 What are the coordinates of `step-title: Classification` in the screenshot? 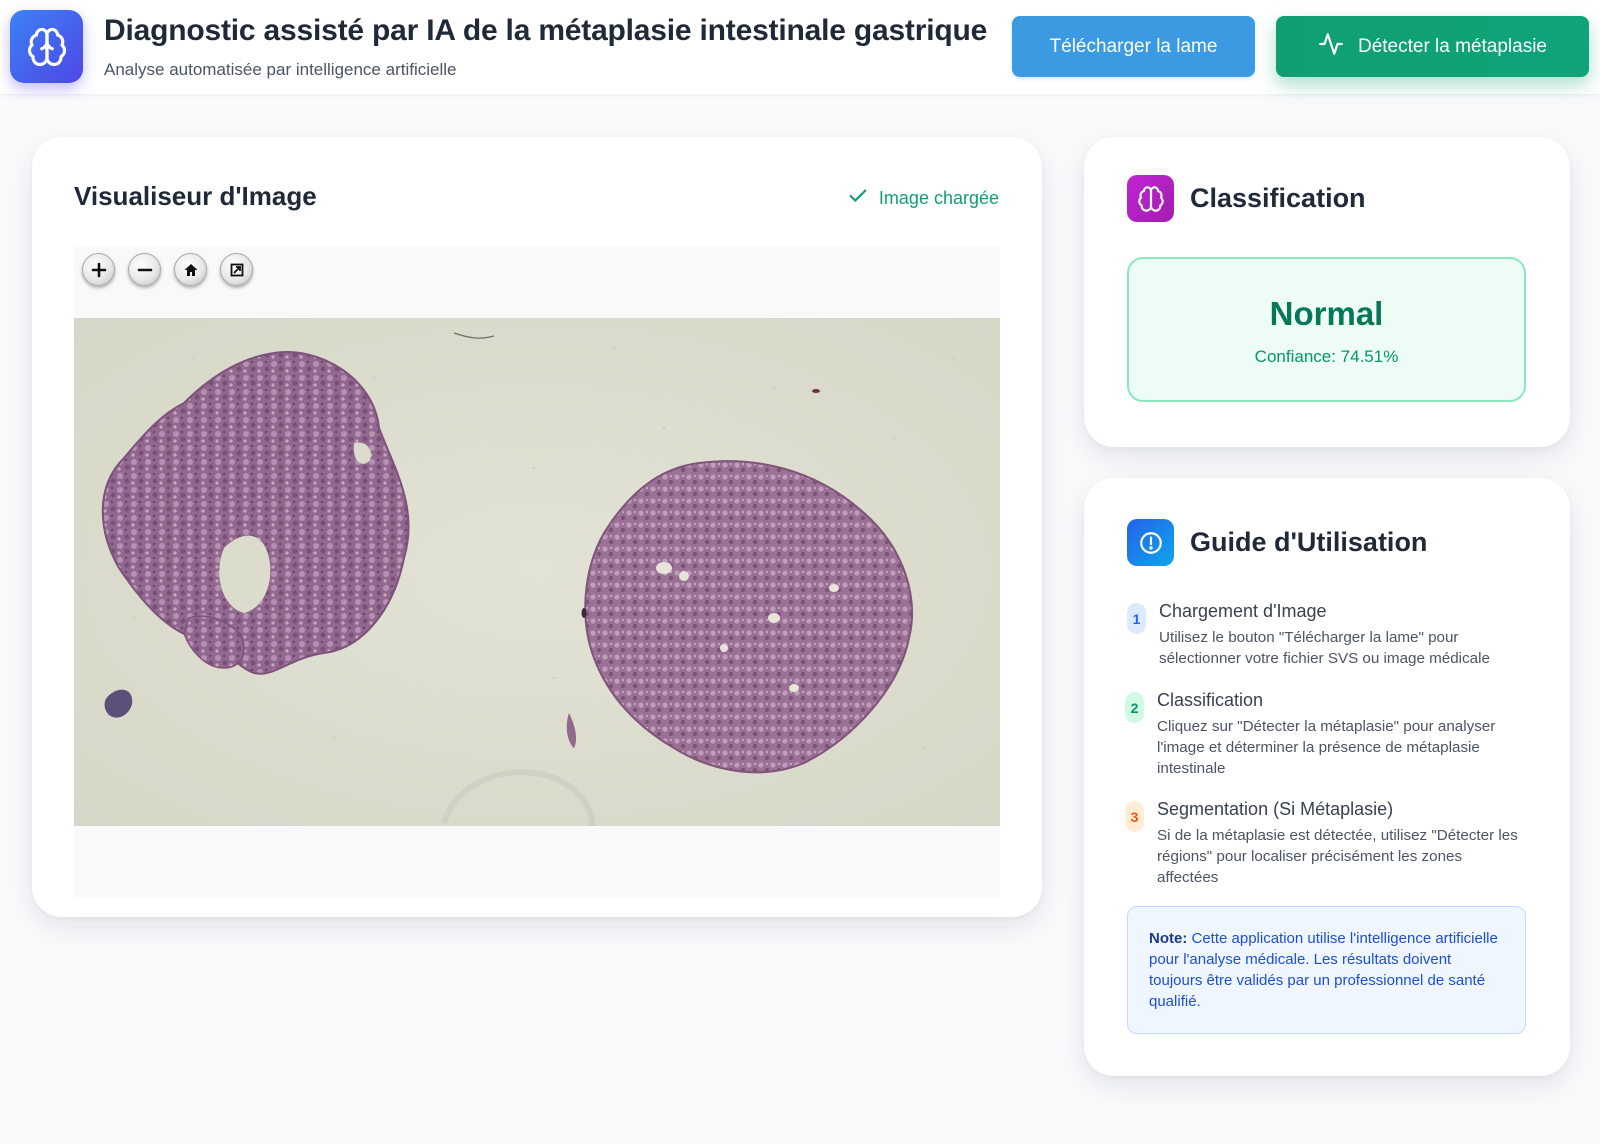 It's located at (1210, 700).